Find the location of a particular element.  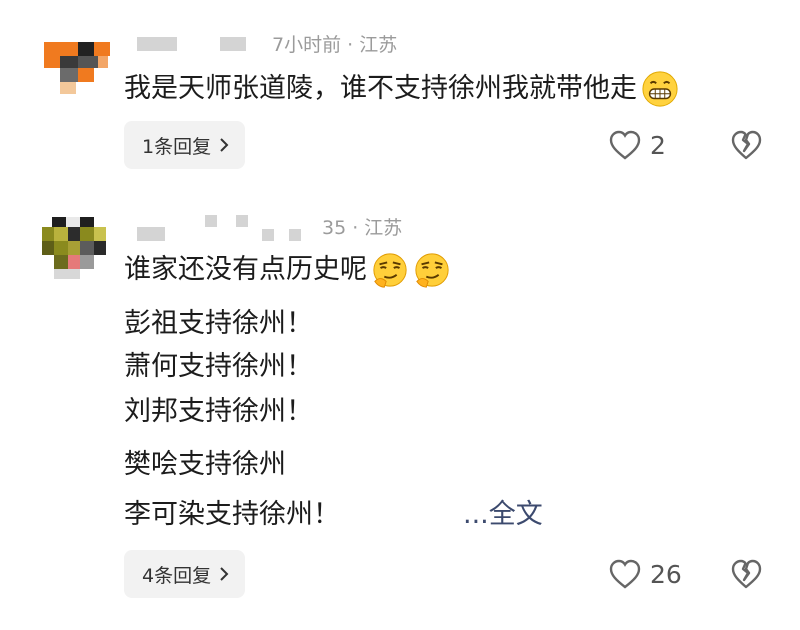

like-button: 26 is located at coordinates (645, 574).